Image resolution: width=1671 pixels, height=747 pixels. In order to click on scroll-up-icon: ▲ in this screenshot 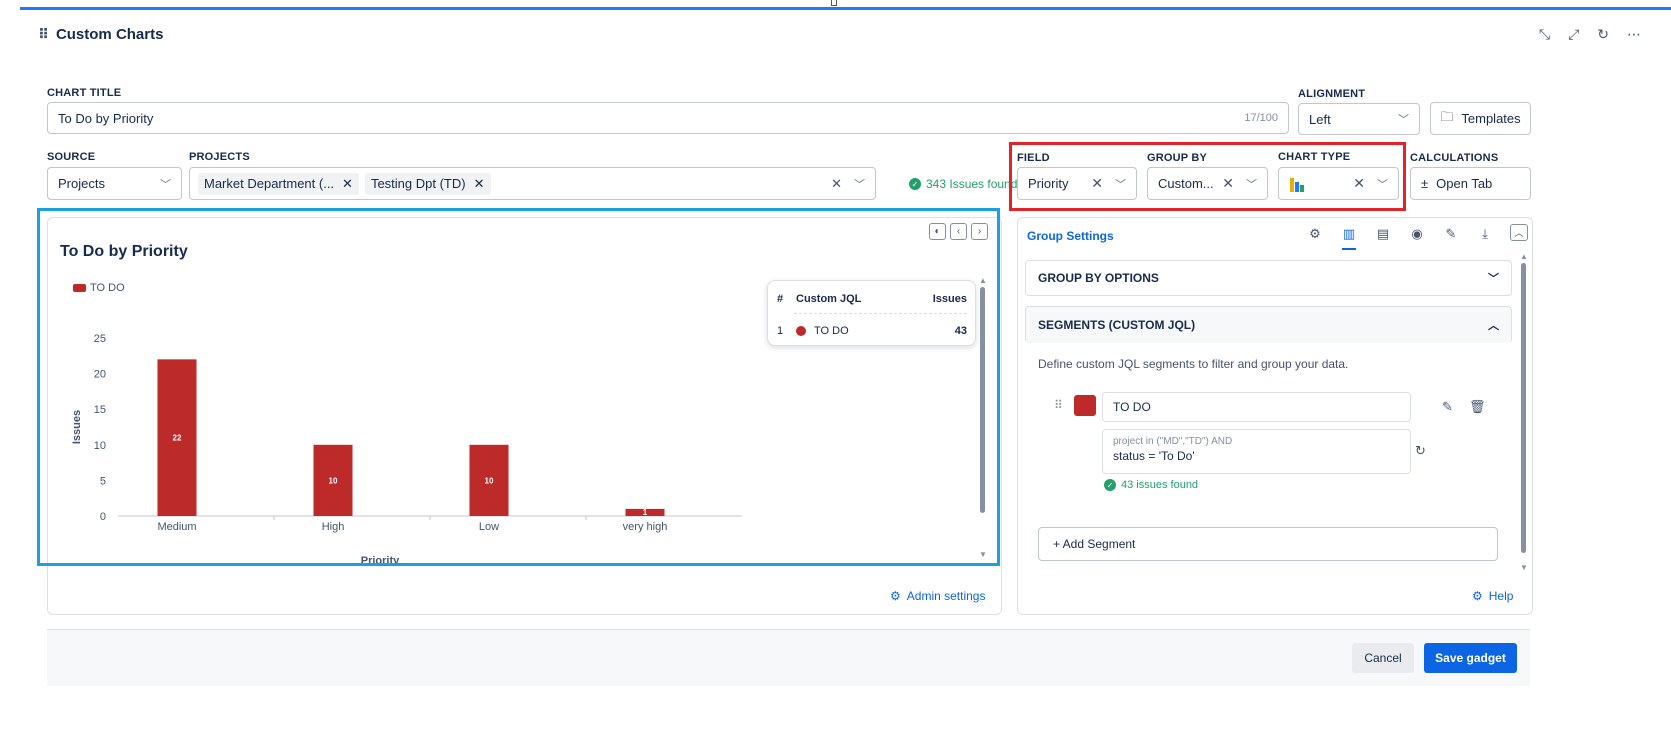, I will do `click(1524, 256)`.